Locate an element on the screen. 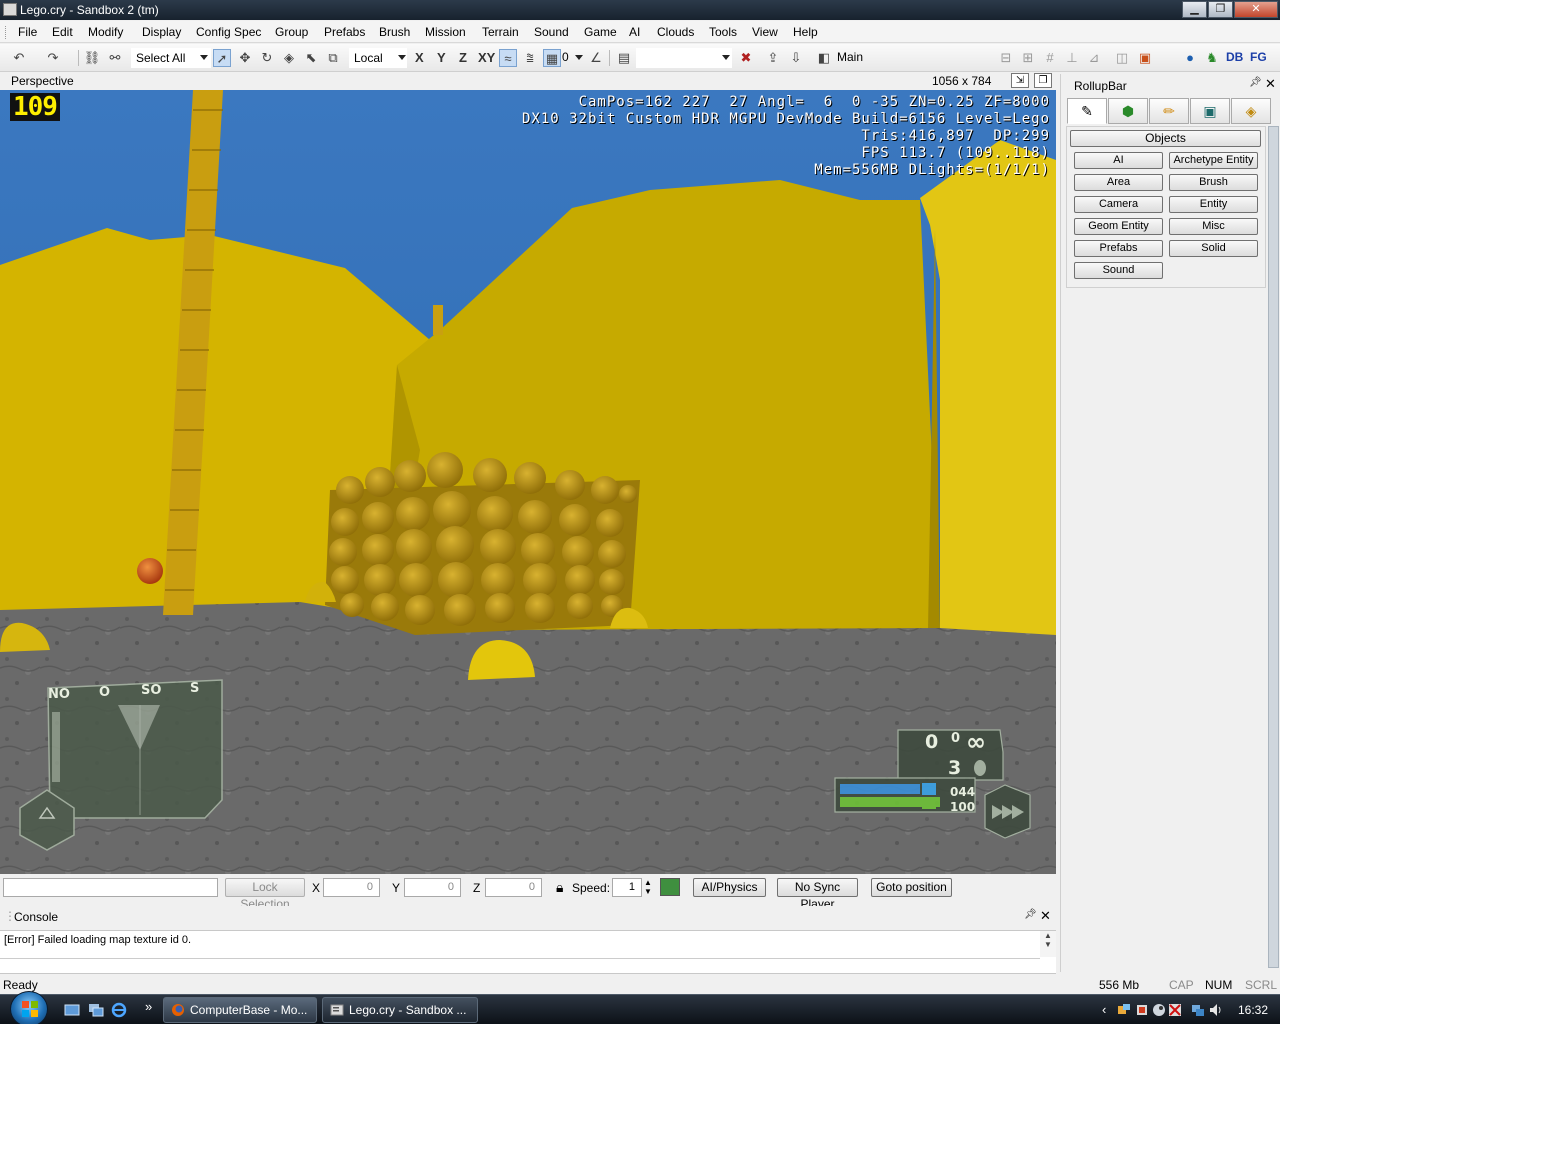 This screenshot has height=1163, width=1551. quicklaunch-overflow: » is located at coordinates (148, 1006).